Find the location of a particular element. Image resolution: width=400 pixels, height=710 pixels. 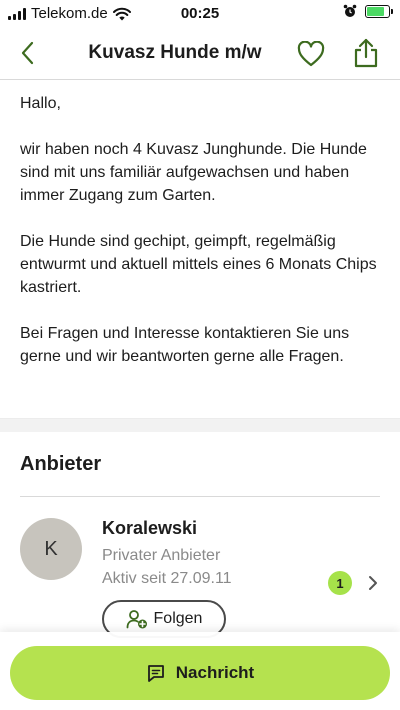

avatar: K is located at coordinates (51, 549).